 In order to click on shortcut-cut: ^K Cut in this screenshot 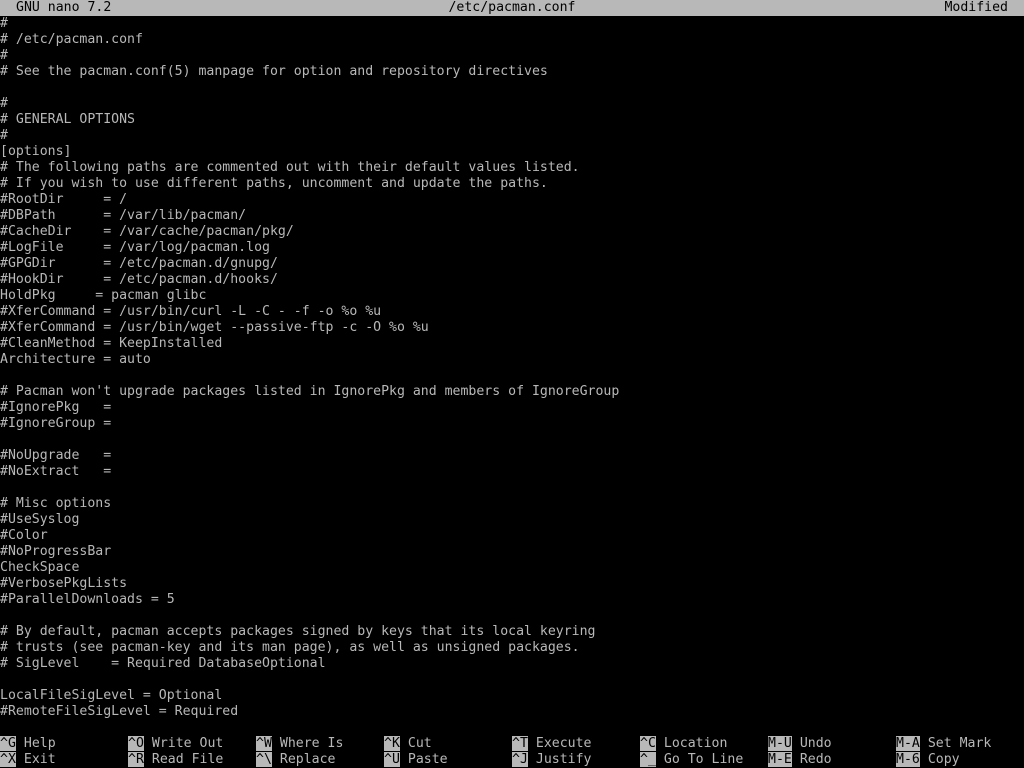, I will do `click(408, 744)`.